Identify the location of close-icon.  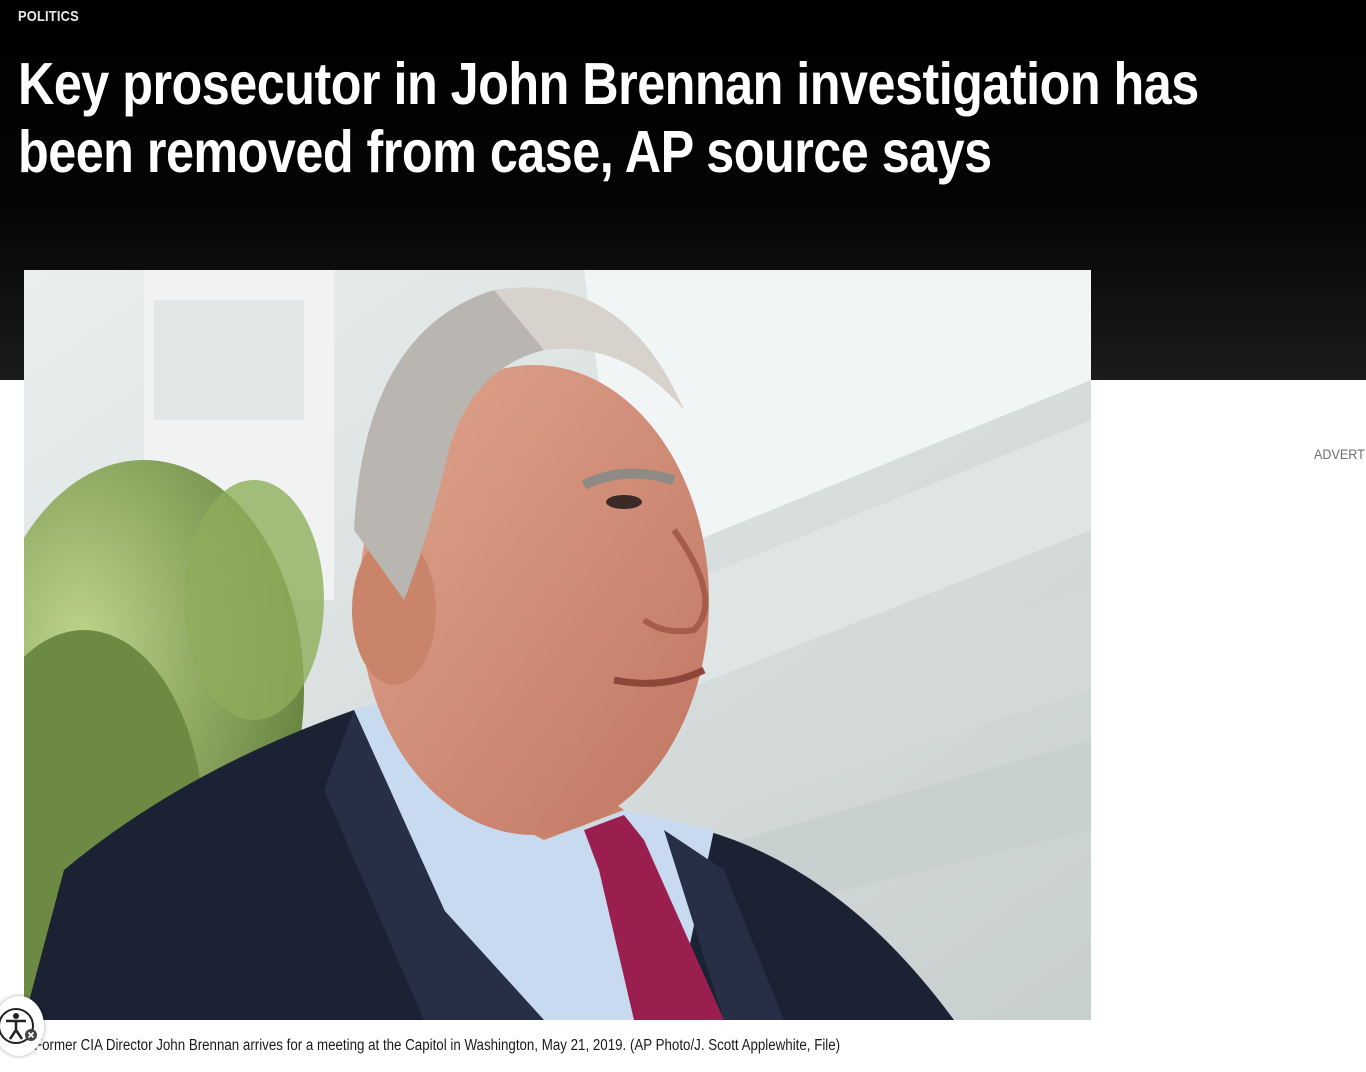
(31, 1035).